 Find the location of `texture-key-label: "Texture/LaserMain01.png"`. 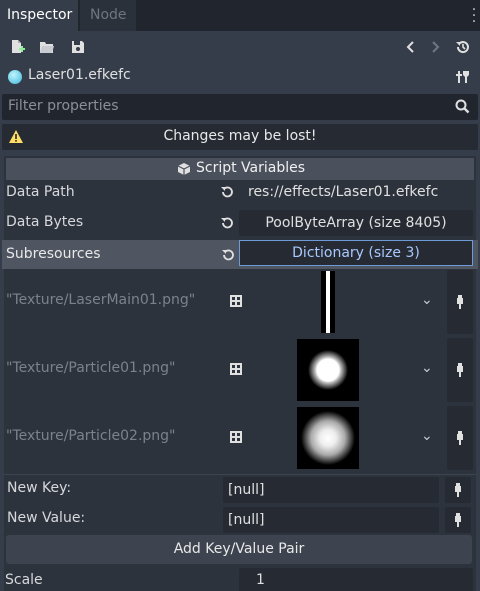

texture-key-label: "Texture/LaserMain01.png" is located at coordinates (101, 300).